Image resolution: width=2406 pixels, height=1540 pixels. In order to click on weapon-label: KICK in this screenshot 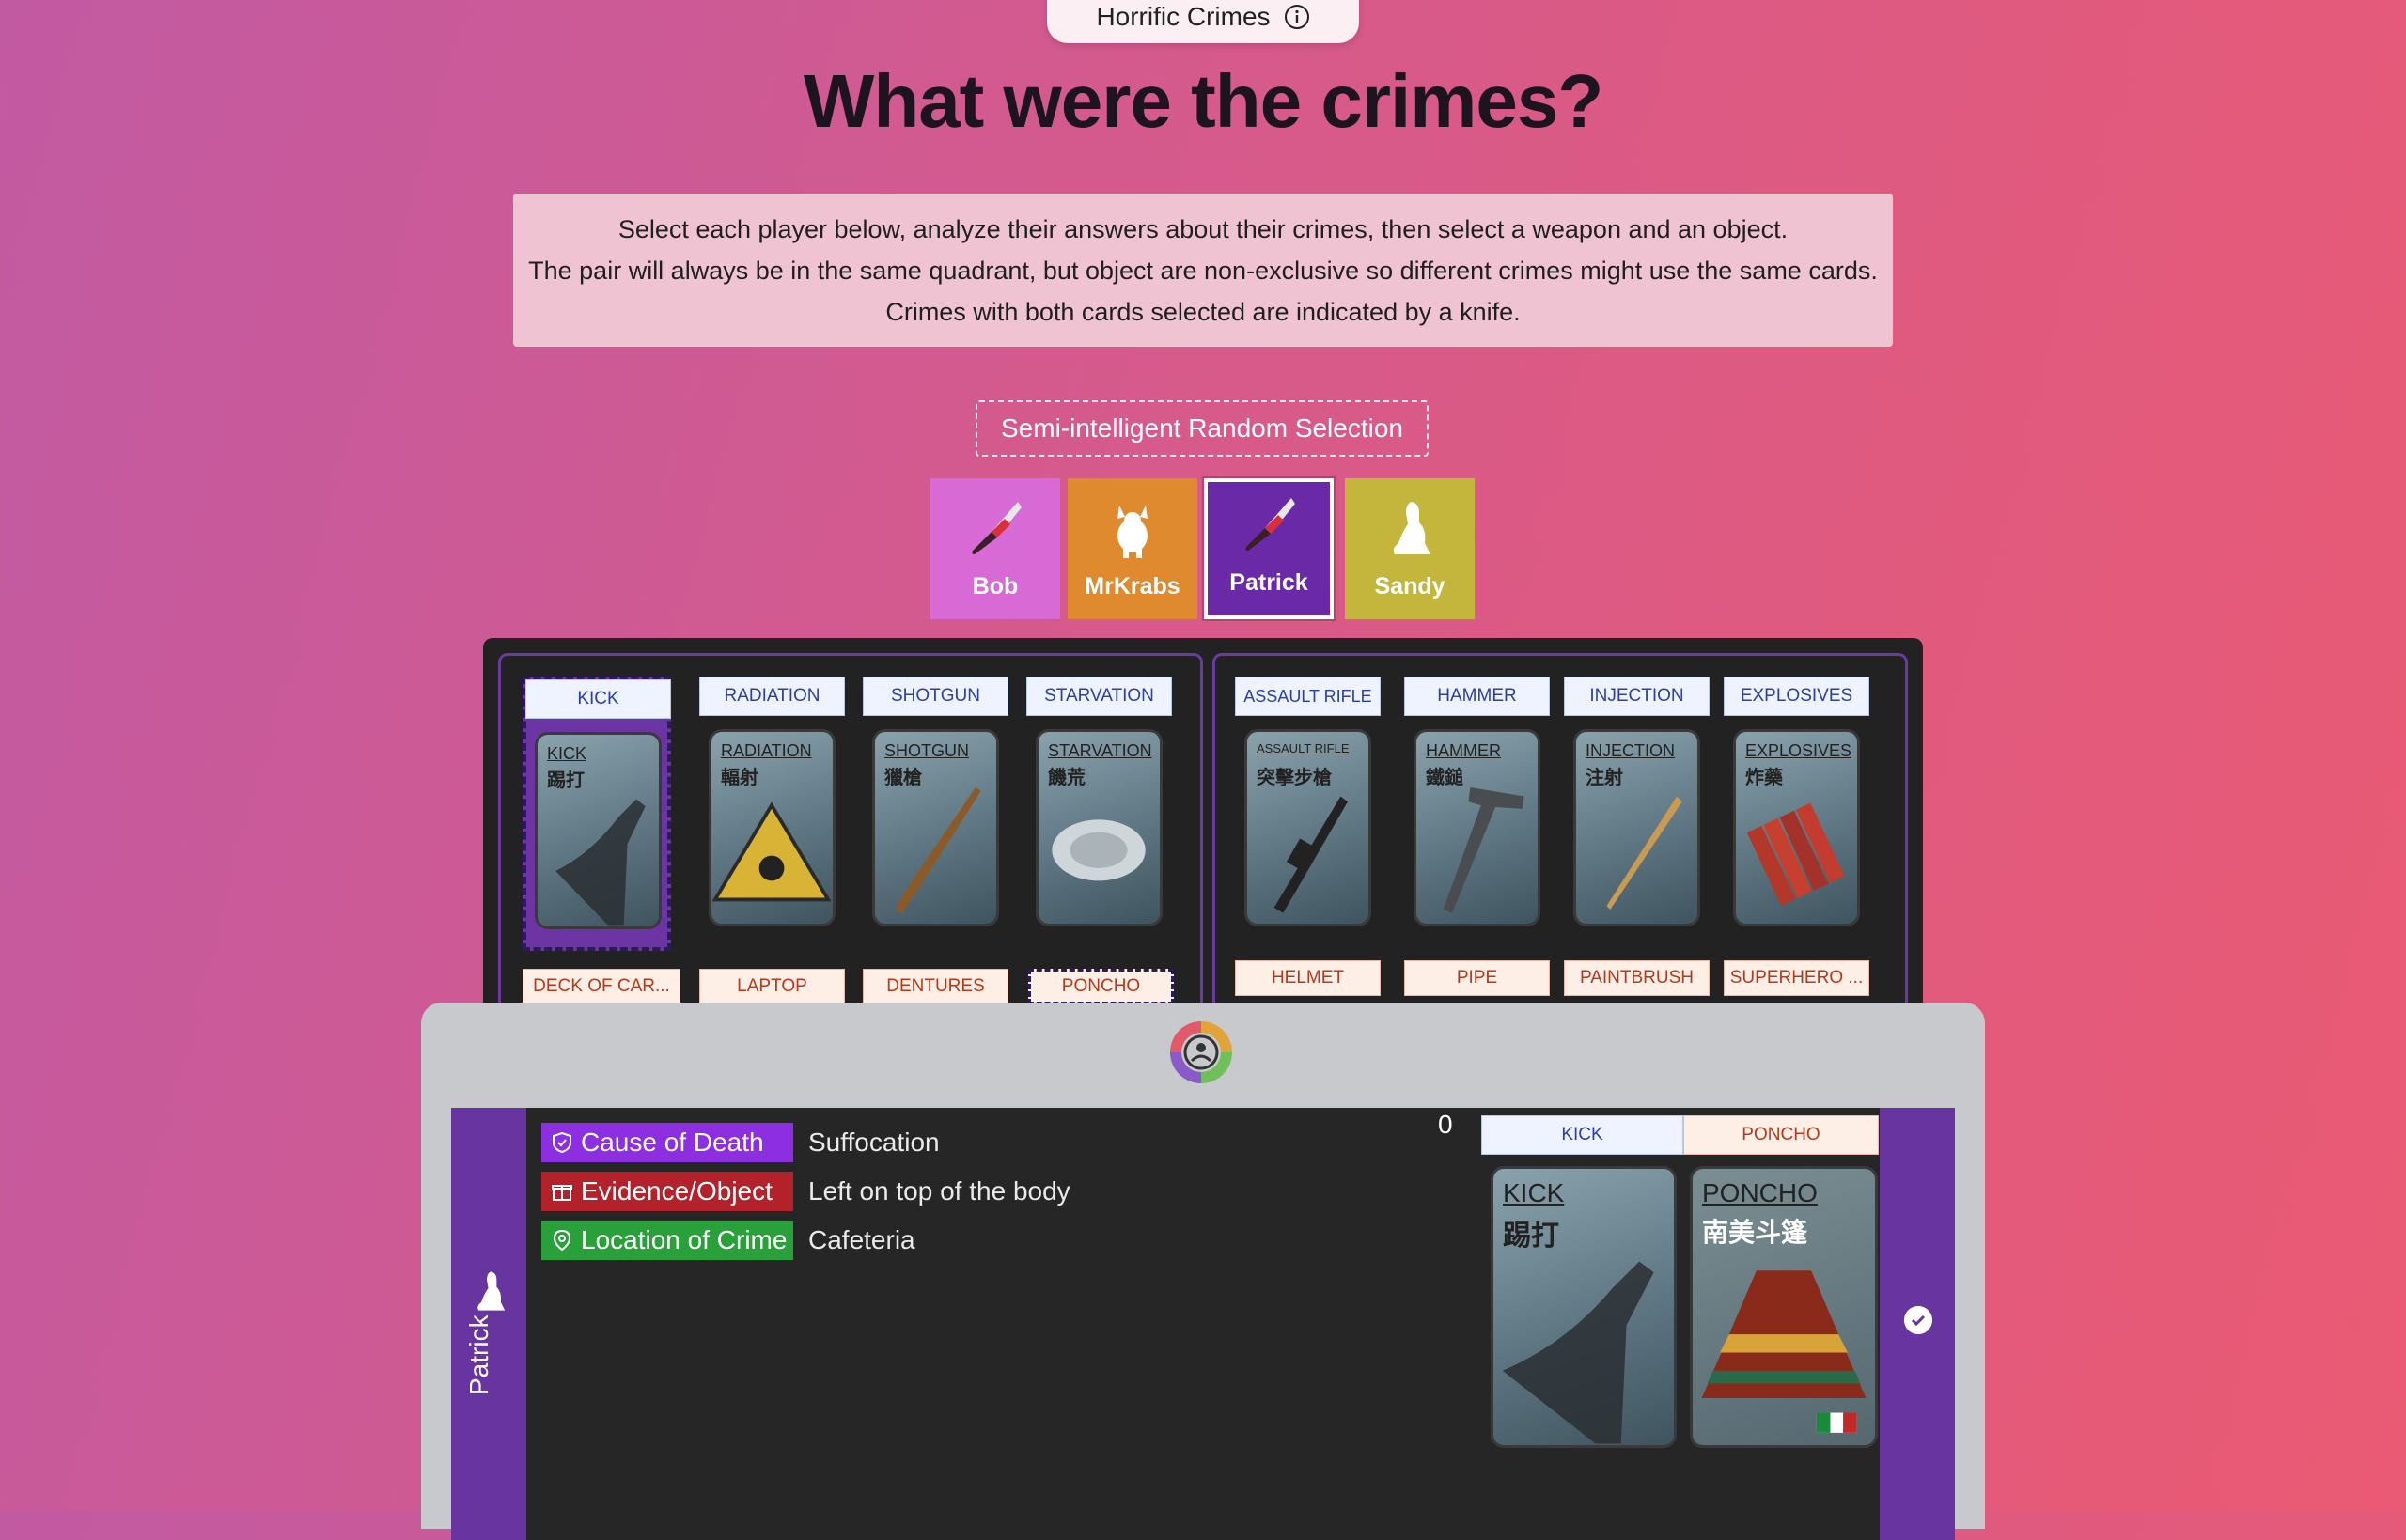, I will do `click(598, 699)`.